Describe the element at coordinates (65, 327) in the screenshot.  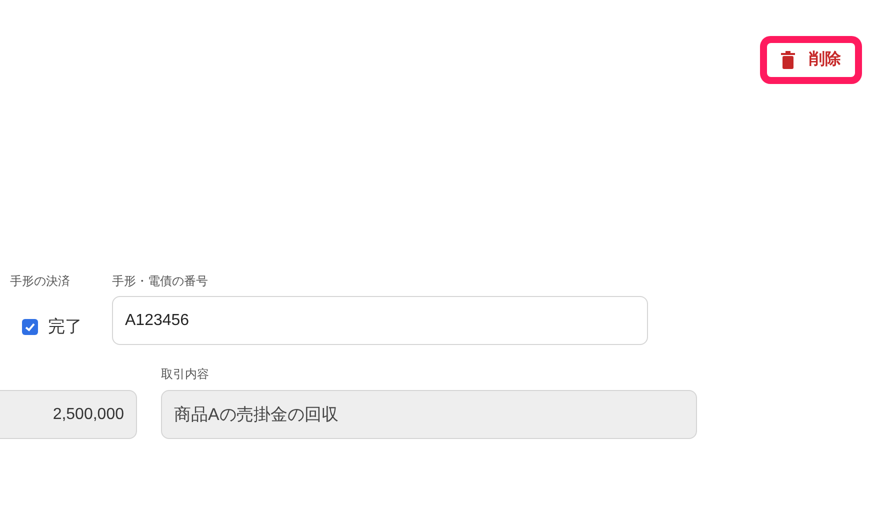
I see `checkbox-label: 完了` at that location.